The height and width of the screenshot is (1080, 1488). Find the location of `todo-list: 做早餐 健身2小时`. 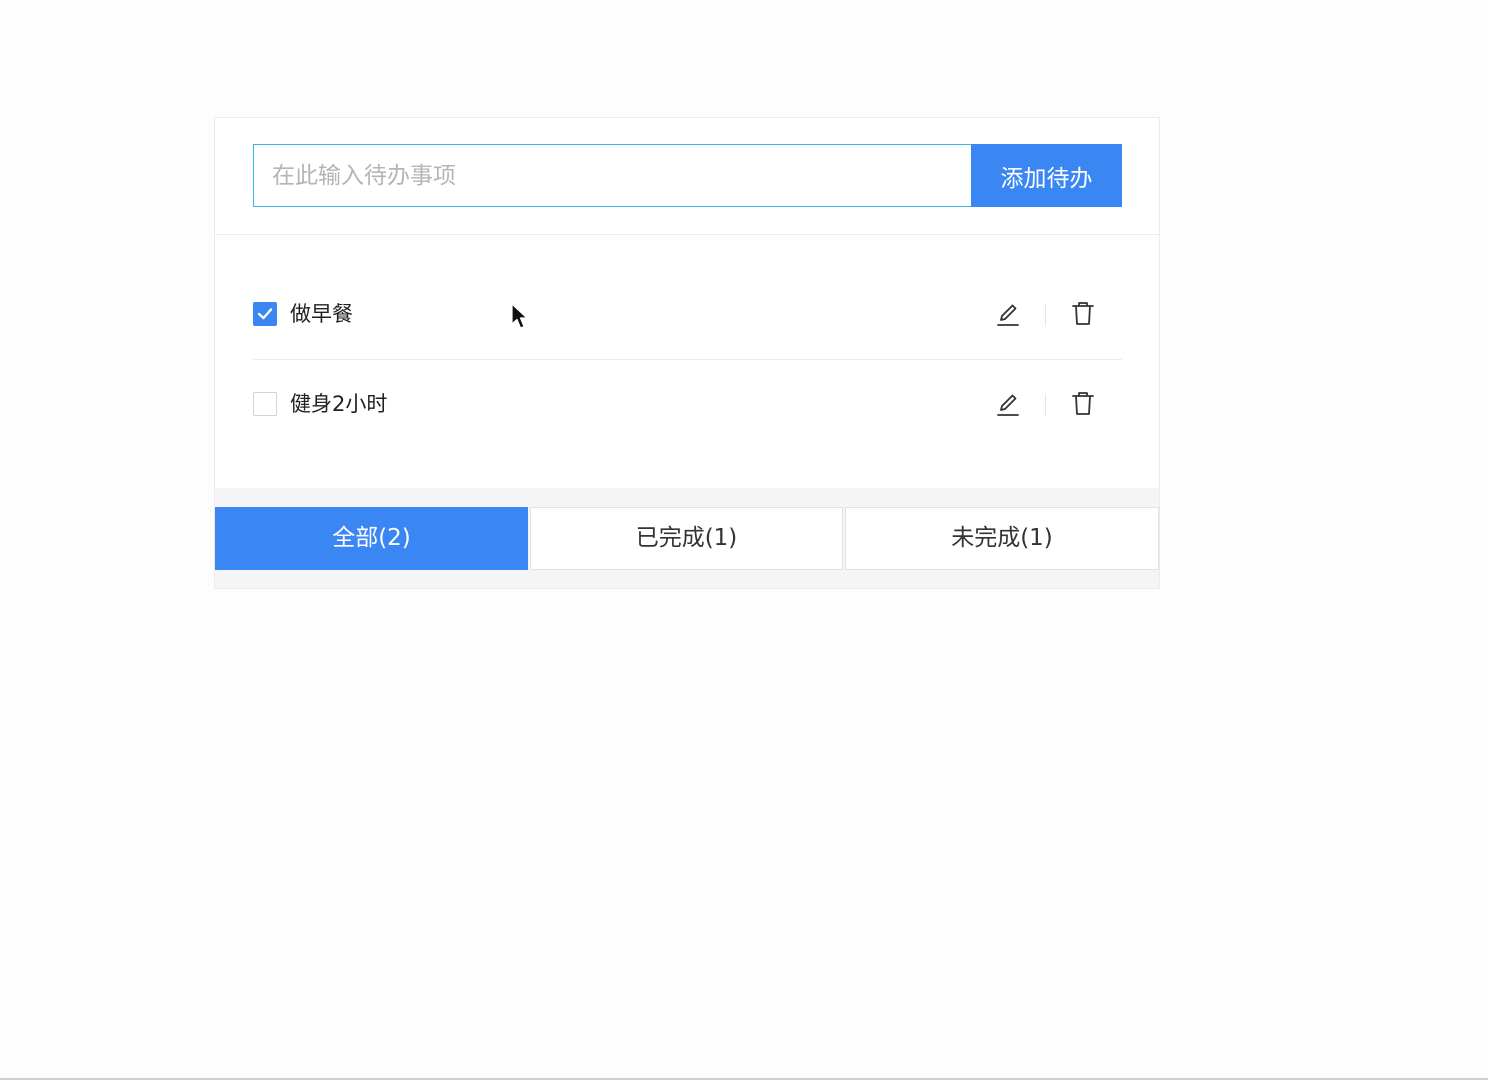

todo-list: 做早餐 健身2小时 is located at coordinates (687, 360).